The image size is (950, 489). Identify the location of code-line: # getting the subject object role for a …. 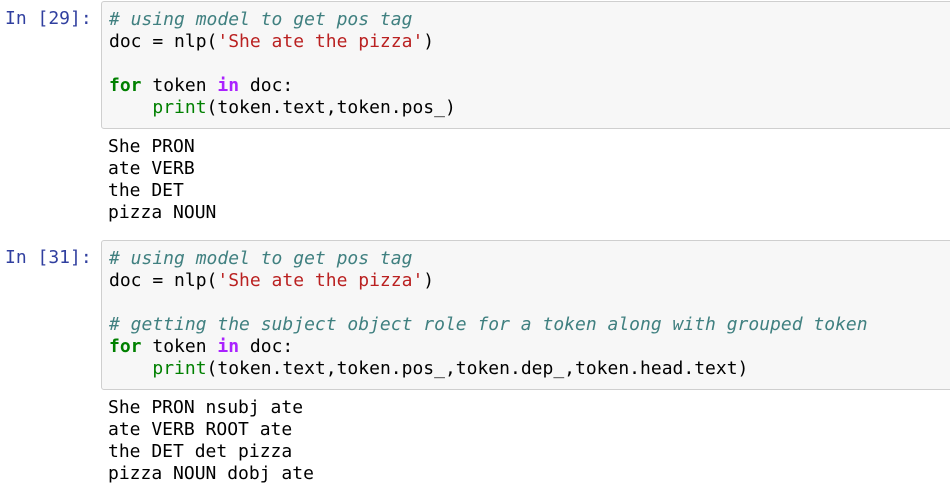
(488, 325).